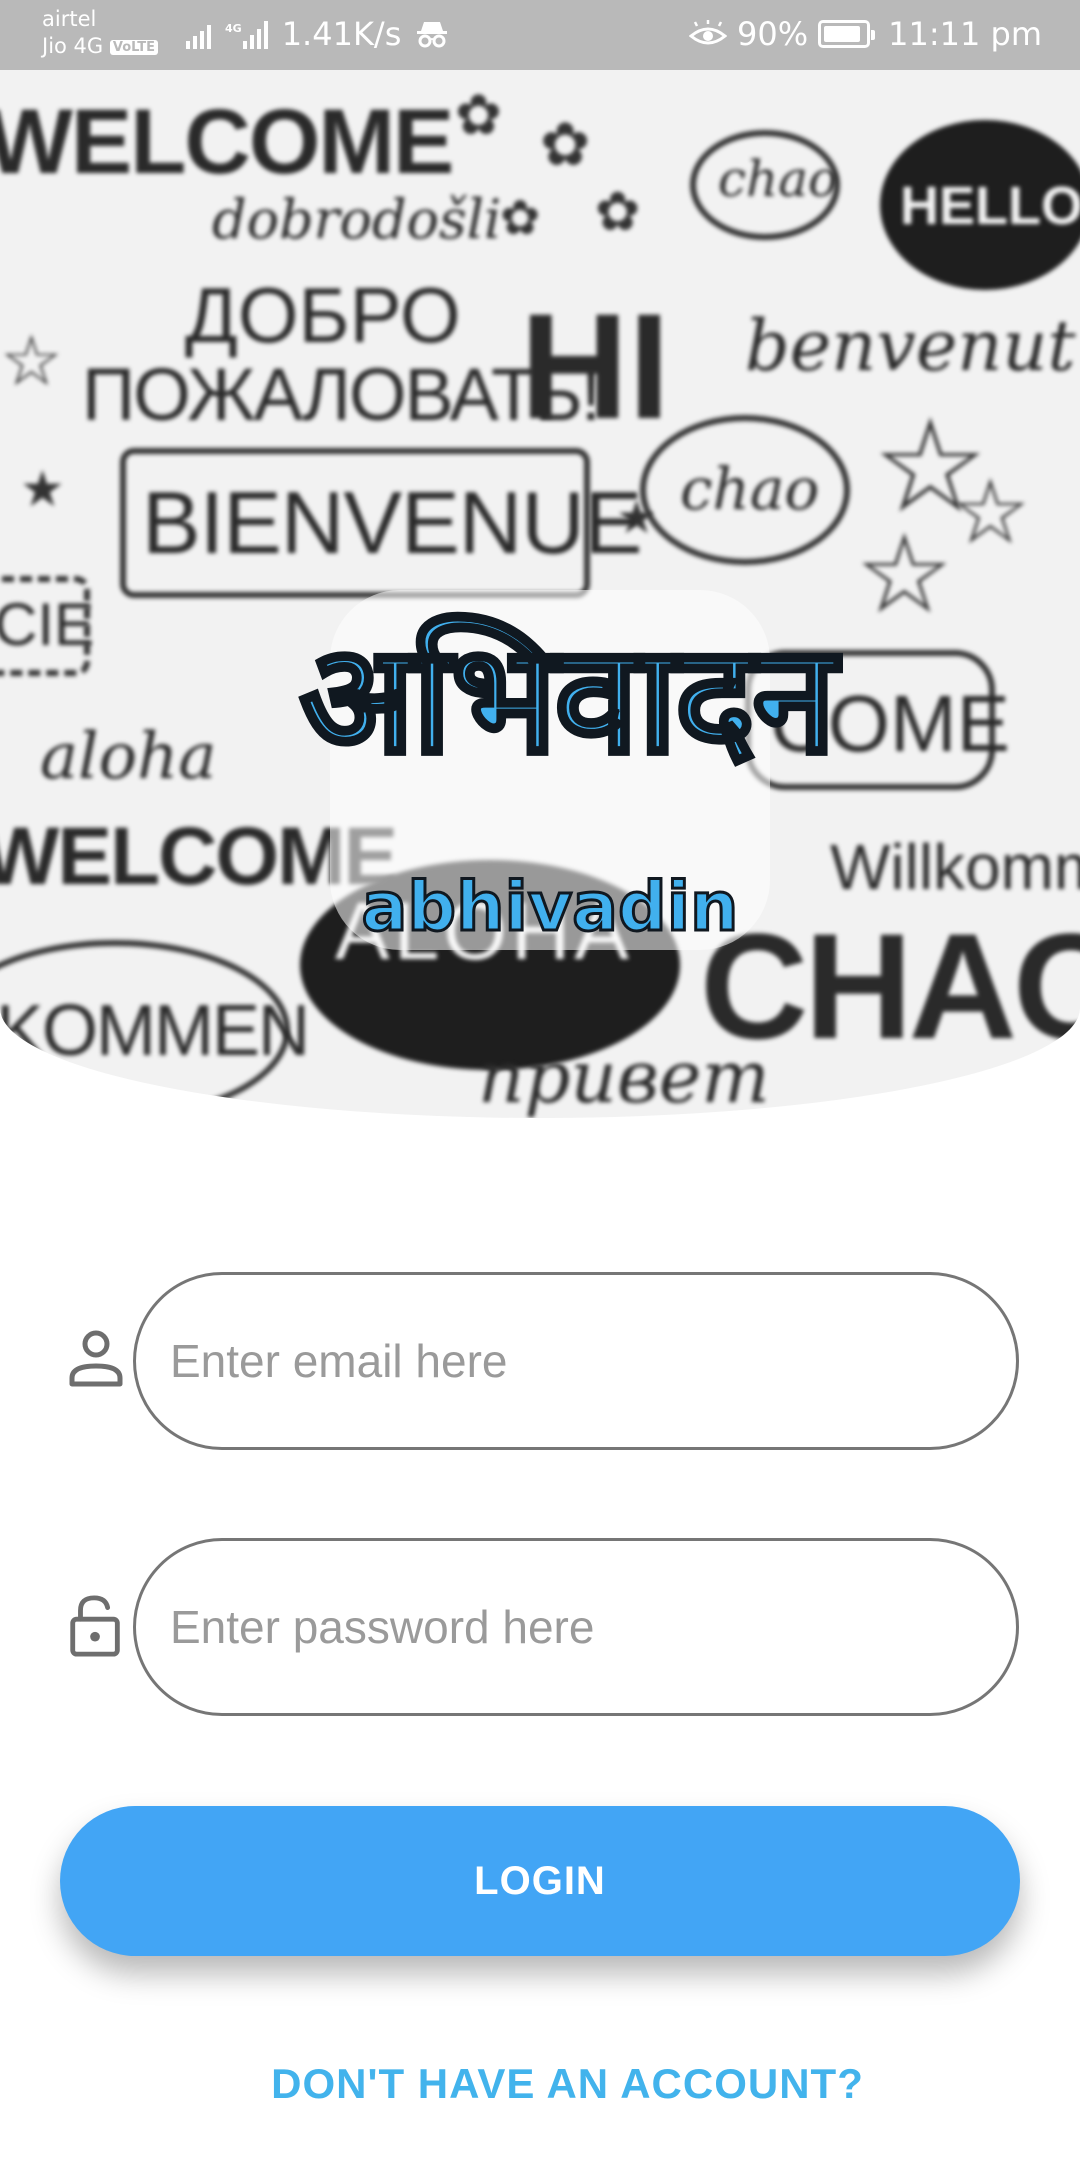  Describe the element at coordinates (955, 867) in the screenshot. I see `doodle-willkommen: Willkomm` at that location.